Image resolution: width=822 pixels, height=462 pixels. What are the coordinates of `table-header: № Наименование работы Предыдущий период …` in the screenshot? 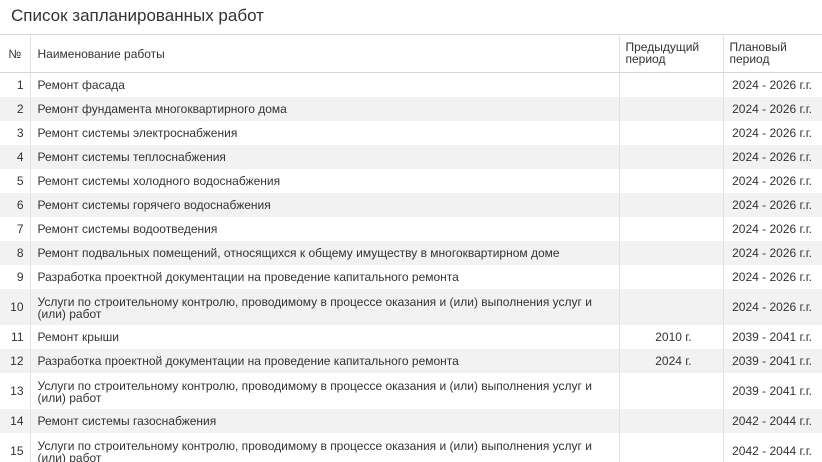 It's located at (411, 53).